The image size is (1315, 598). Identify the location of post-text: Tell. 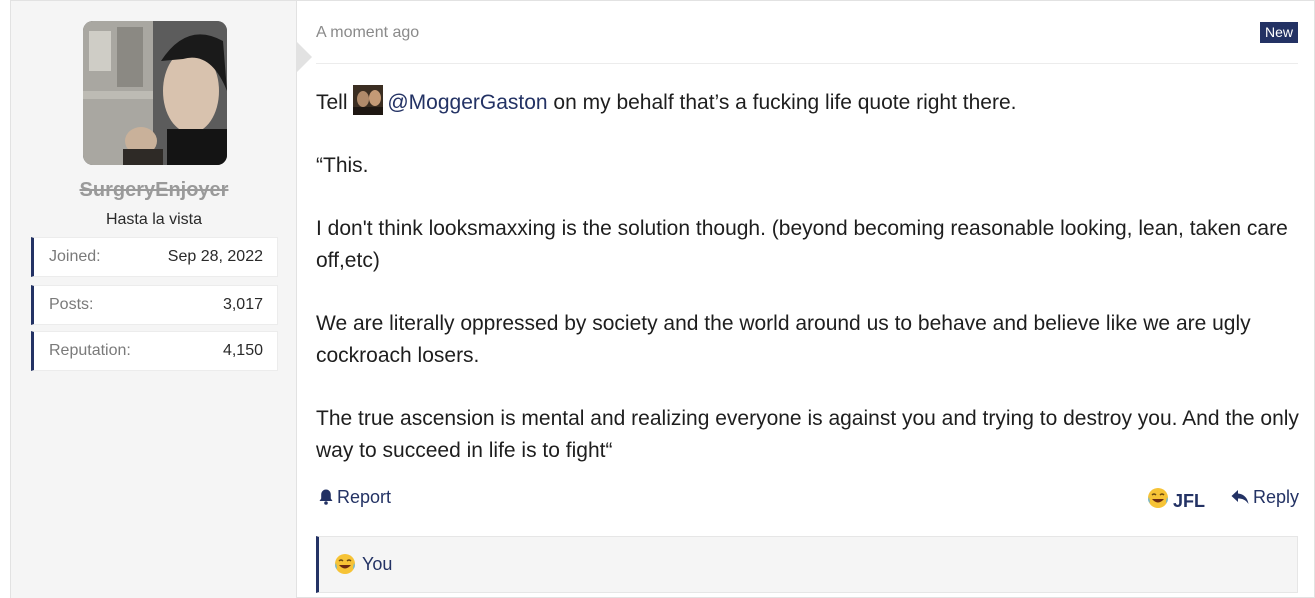
(335, 102).